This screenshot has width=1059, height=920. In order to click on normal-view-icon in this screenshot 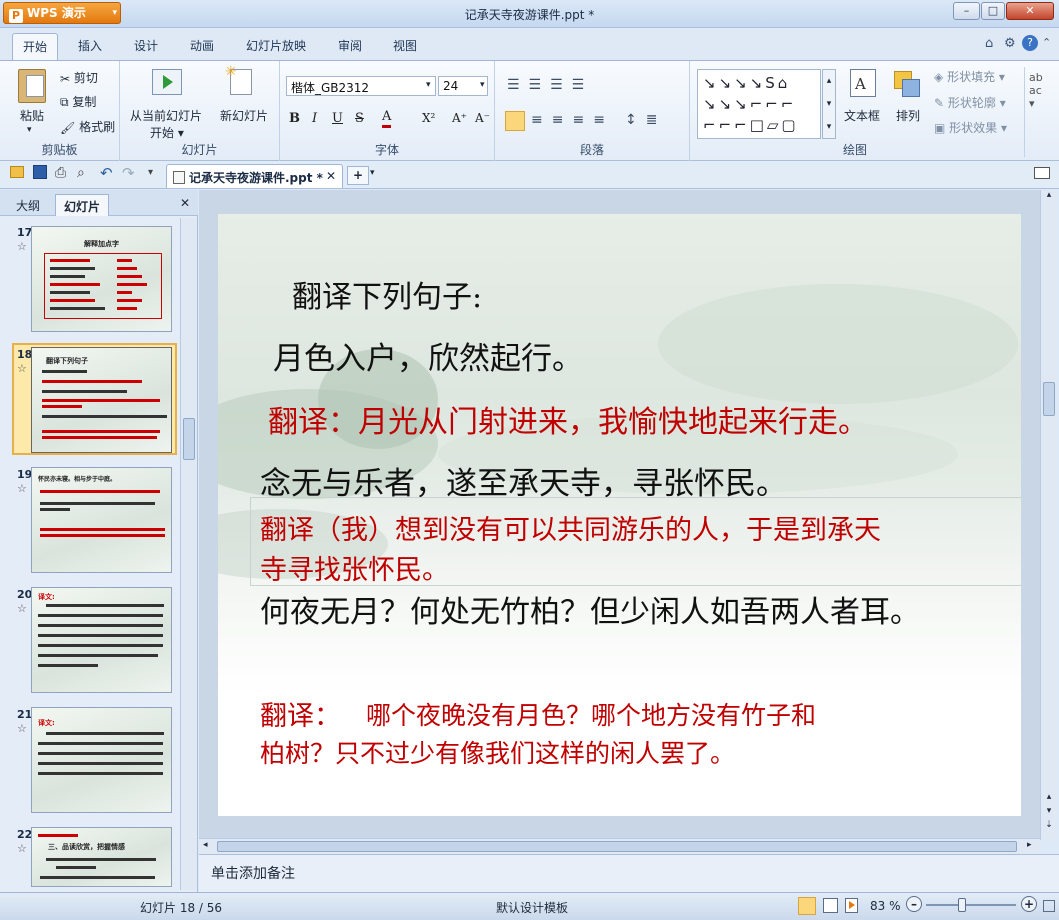, I will do `click(807, 906)`.